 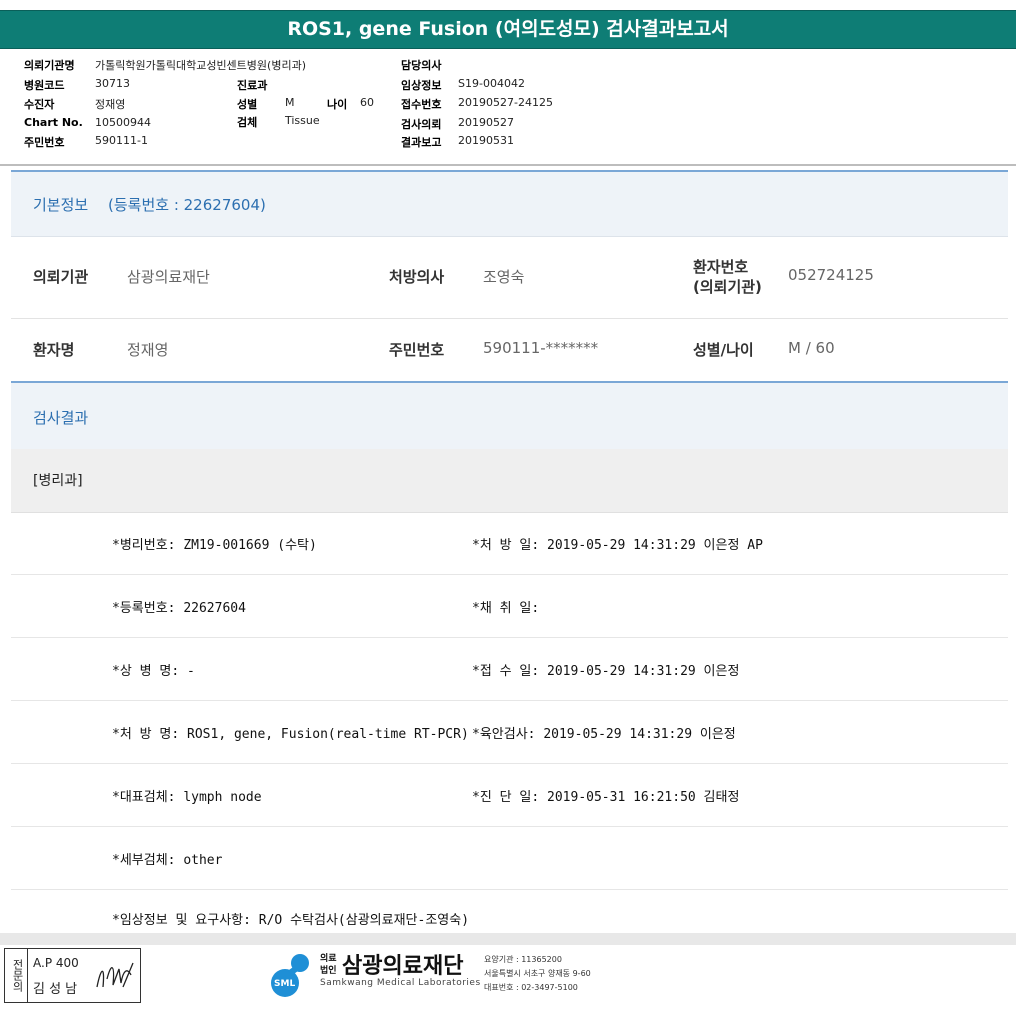 What do you see at coordinates (168, 277) in the screenshot?
I see `institution-value: 삼광의료재단` at bounding box center [168, 277].